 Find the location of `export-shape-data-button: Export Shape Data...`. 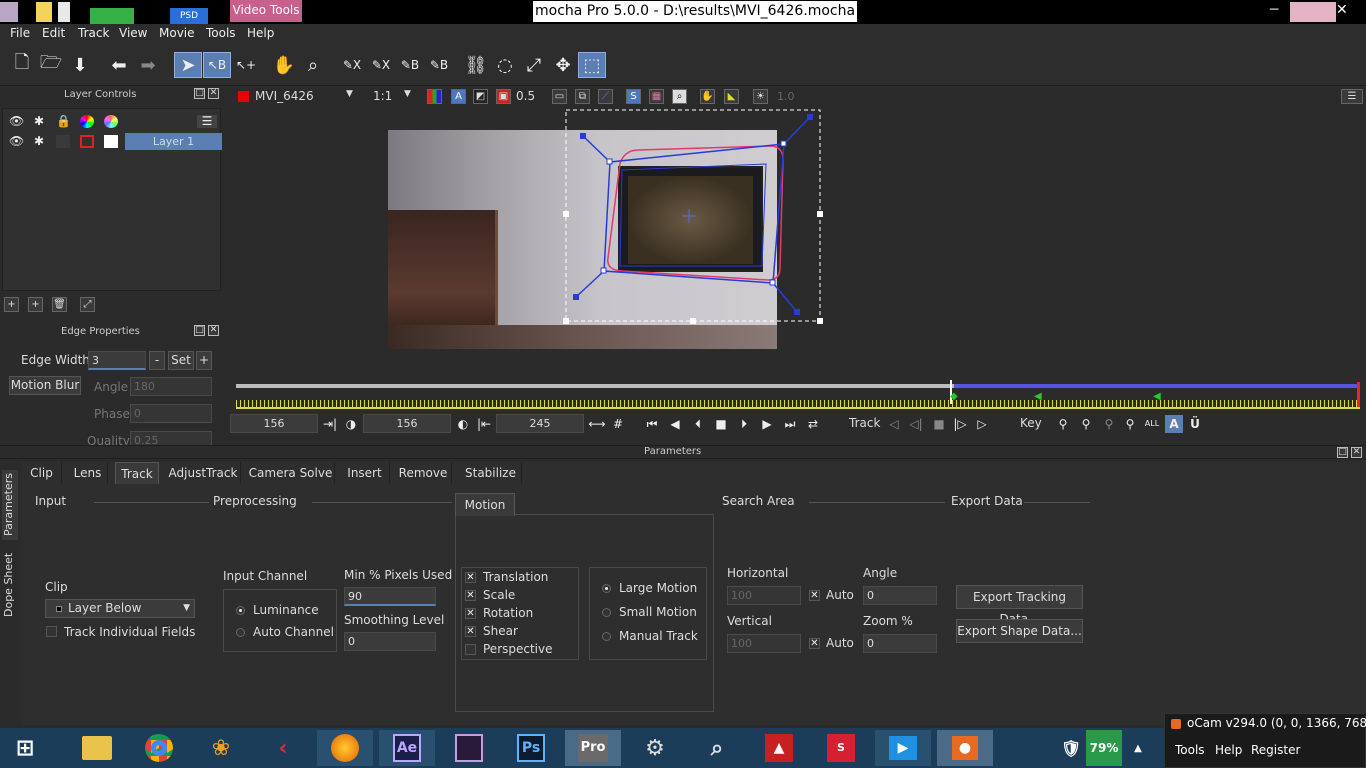

export-shape-data-button: Export Shape Data... is located at coordinates (1019, 631).